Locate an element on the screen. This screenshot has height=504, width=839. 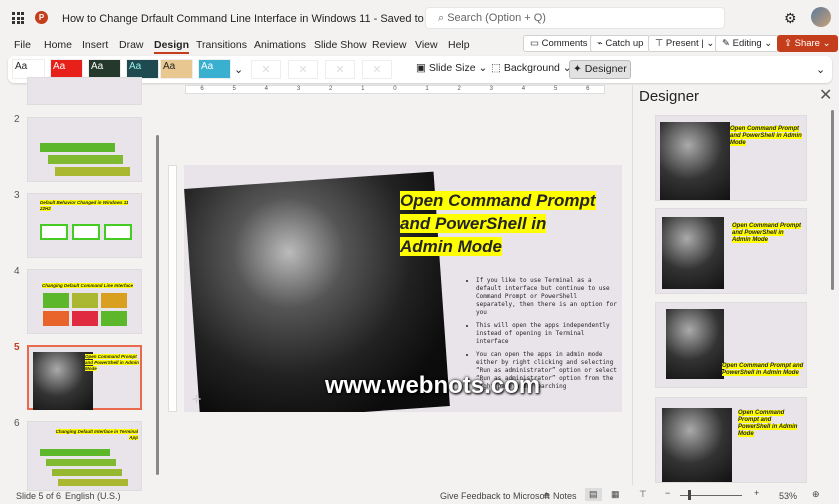
share-button: ⇪ Share ⌄ is located at coordinates (807, 43).